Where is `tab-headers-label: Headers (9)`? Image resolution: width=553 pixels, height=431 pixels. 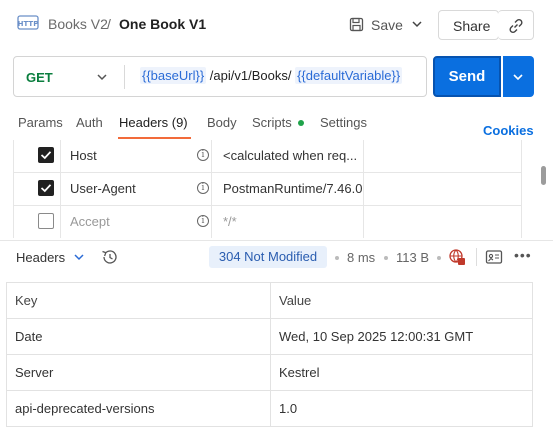 tab-headers-label: Headers (9) is located at coordinates (153, 122).